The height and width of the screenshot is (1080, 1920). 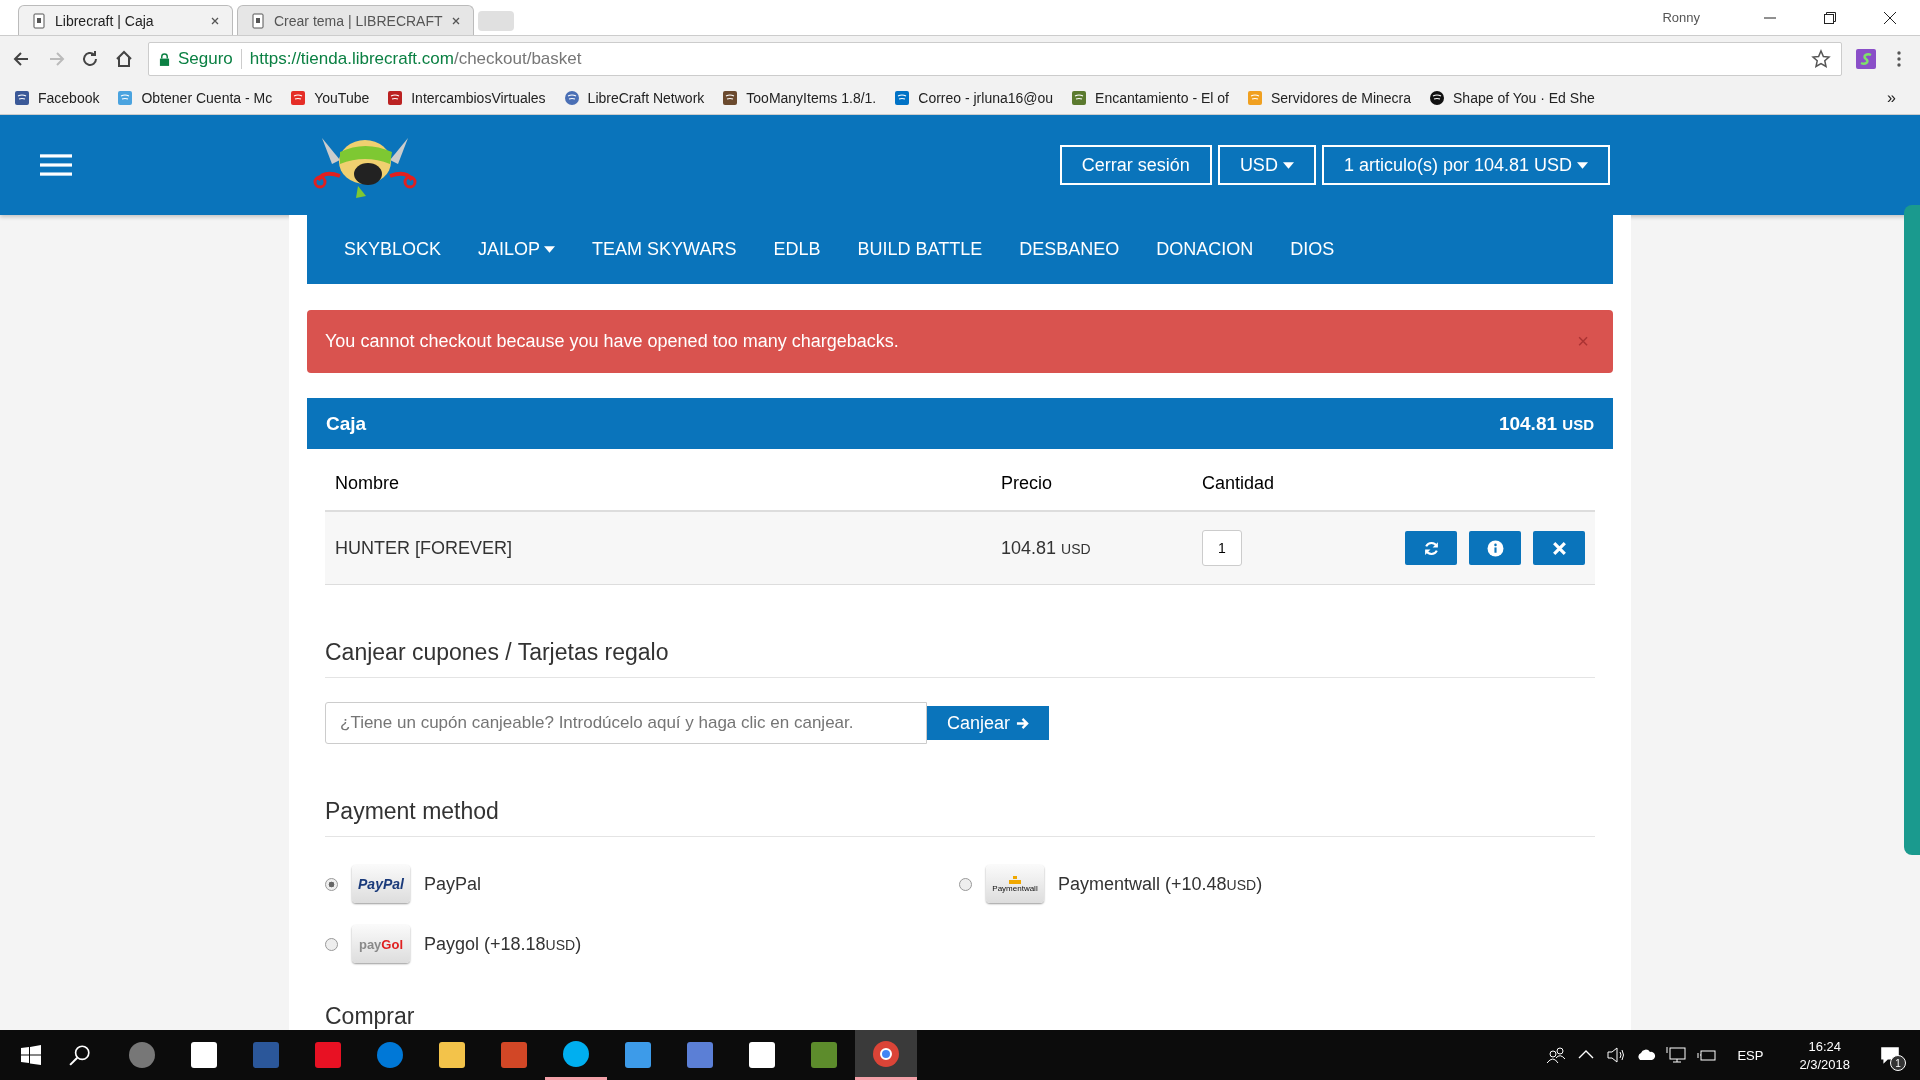 I want to click on payment-method-label: Paymentwall (+10.48USD), so click(x=1160, y=884).